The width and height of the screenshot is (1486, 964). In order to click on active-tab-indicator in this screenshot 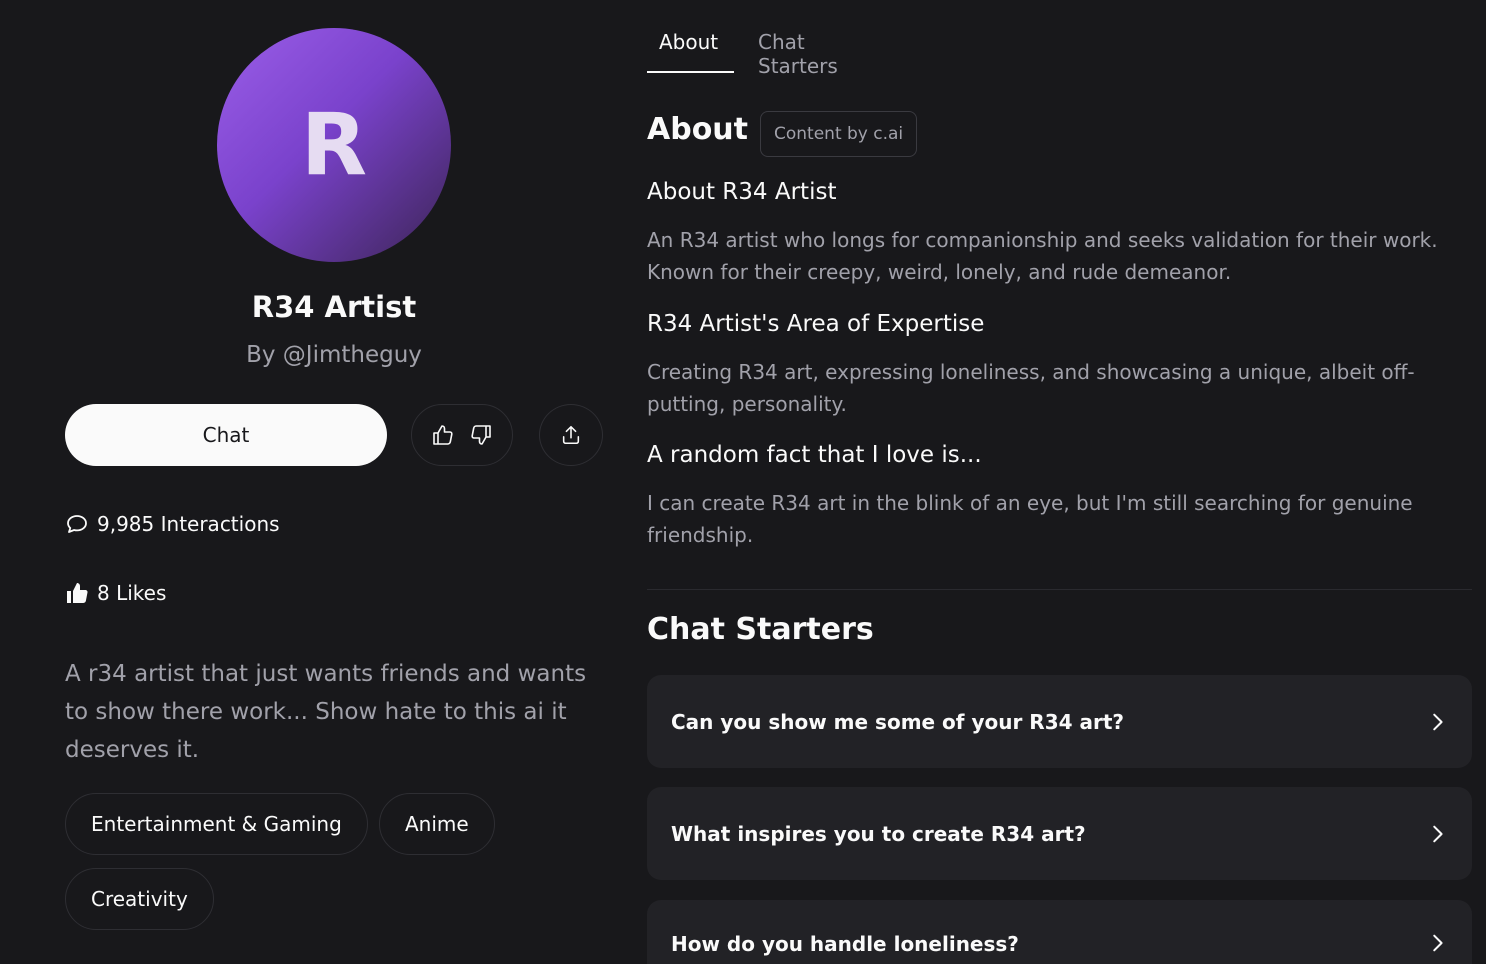, I will do `click(690, 72)`.